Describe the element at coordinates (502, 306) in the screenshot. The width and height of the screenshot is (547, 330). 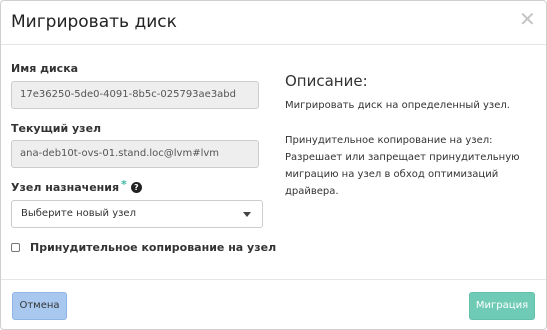
I see `migrate-button: Миграция` at that location.